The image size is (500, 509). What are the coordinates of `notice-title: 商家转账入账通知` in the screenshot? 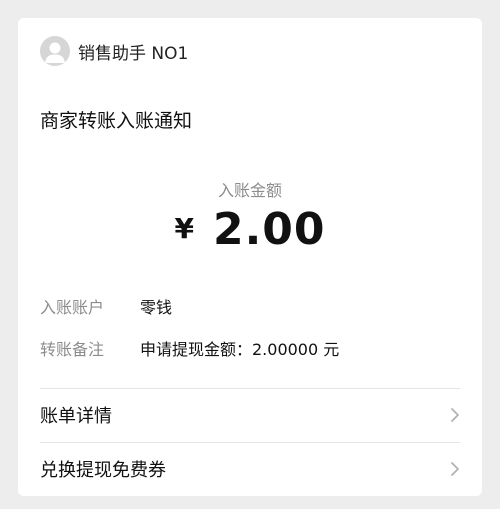 It's located at (116, 121).